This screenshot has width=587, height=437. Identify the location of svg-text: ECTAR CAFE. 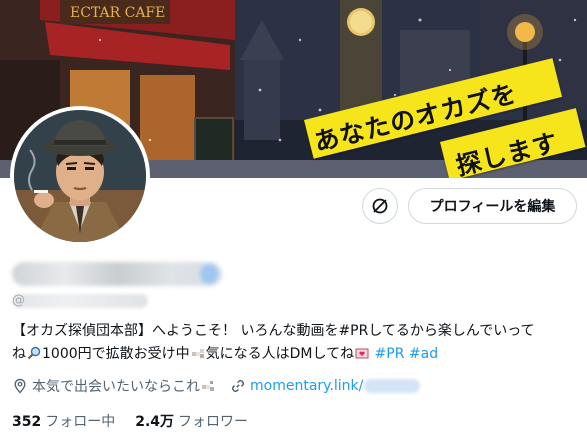
(117, 13).